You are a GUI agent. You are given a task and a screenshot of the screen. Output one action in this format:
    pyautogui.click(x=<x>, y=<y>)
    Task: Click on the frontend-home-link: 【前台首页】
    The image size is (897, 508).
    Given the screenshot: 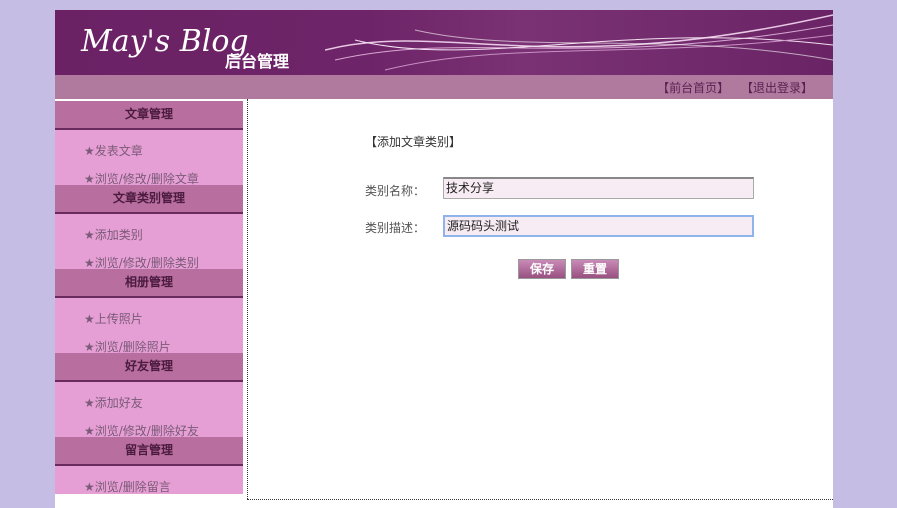 What is the action you would take?
    pyautogui.click(x=693, y=88)
    